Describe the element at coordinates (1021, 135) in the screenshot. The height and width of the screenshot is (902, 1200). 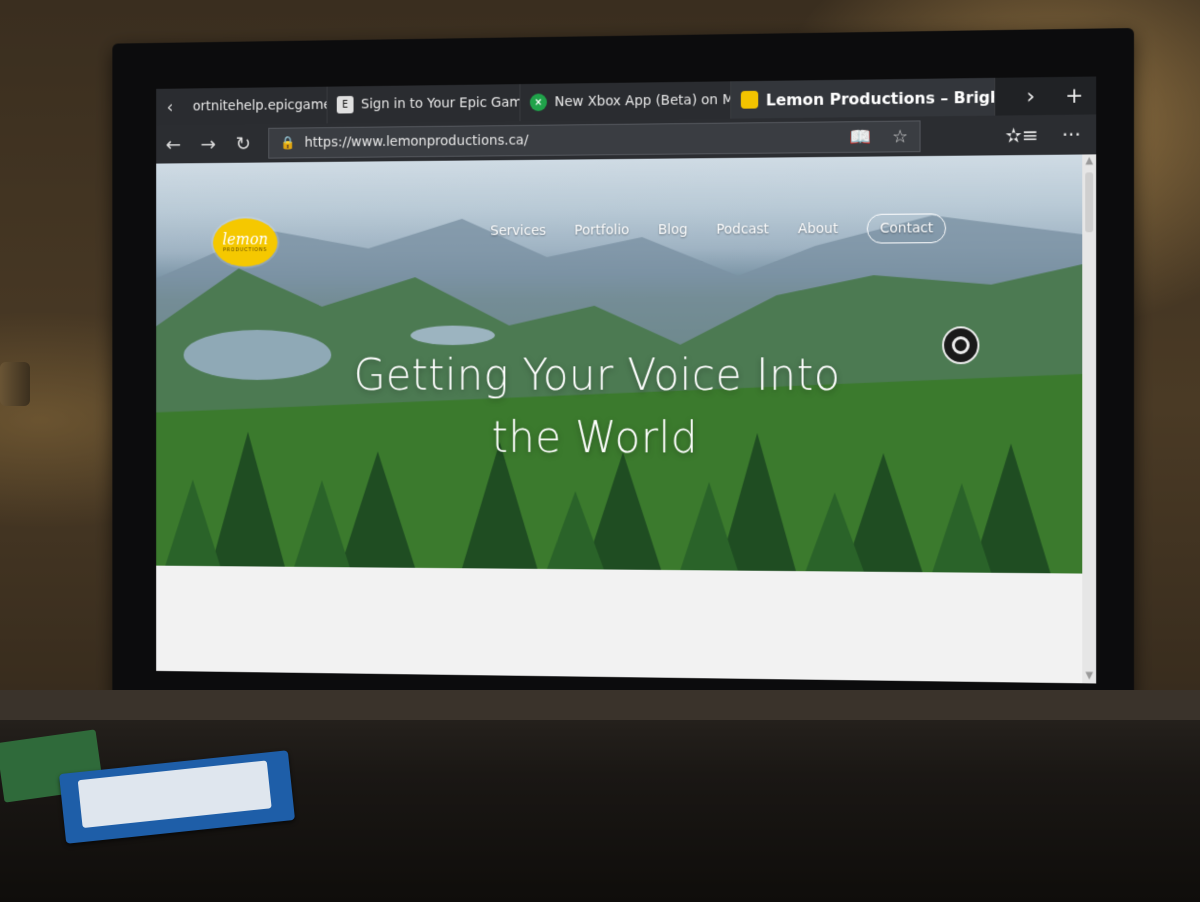
I see `favorites-icon: ✫≡` at that location.